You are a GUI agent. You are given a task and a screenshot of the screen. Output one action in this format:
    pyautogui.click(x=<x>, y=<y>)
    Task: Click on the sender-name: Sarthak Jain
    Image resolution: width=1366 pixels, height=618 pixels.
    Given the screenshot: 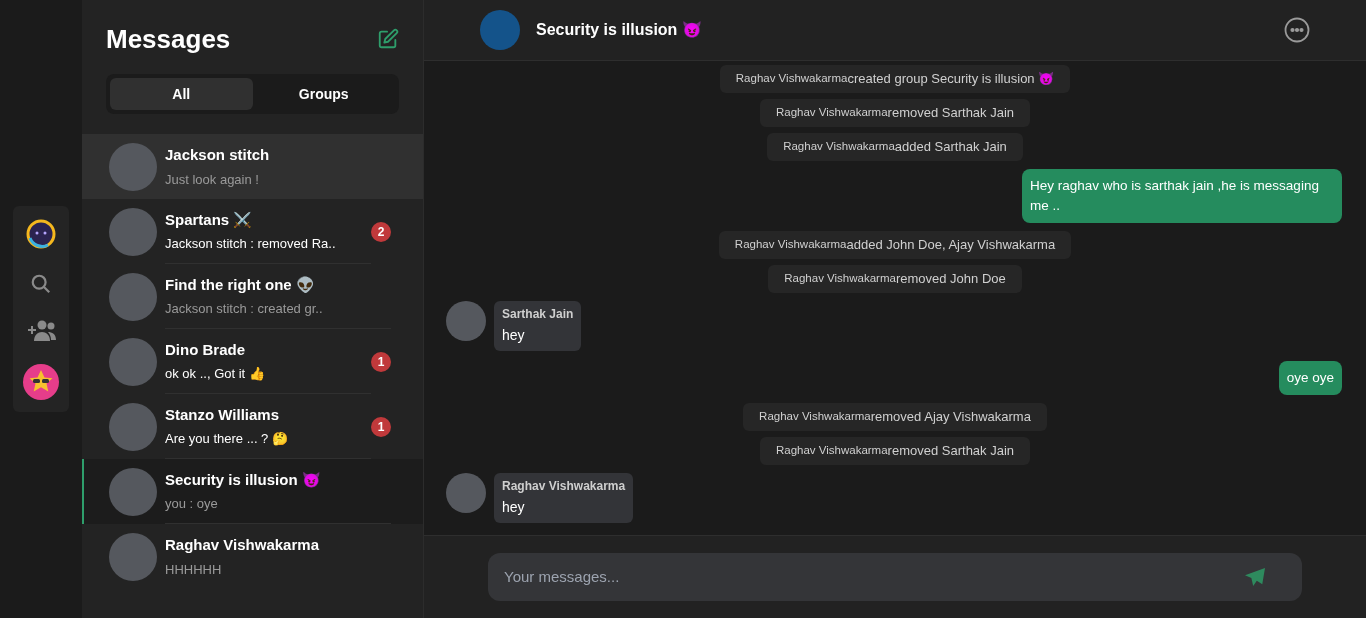 What is the action you would take?
    pyautogui.click(x=538, y=314)
    